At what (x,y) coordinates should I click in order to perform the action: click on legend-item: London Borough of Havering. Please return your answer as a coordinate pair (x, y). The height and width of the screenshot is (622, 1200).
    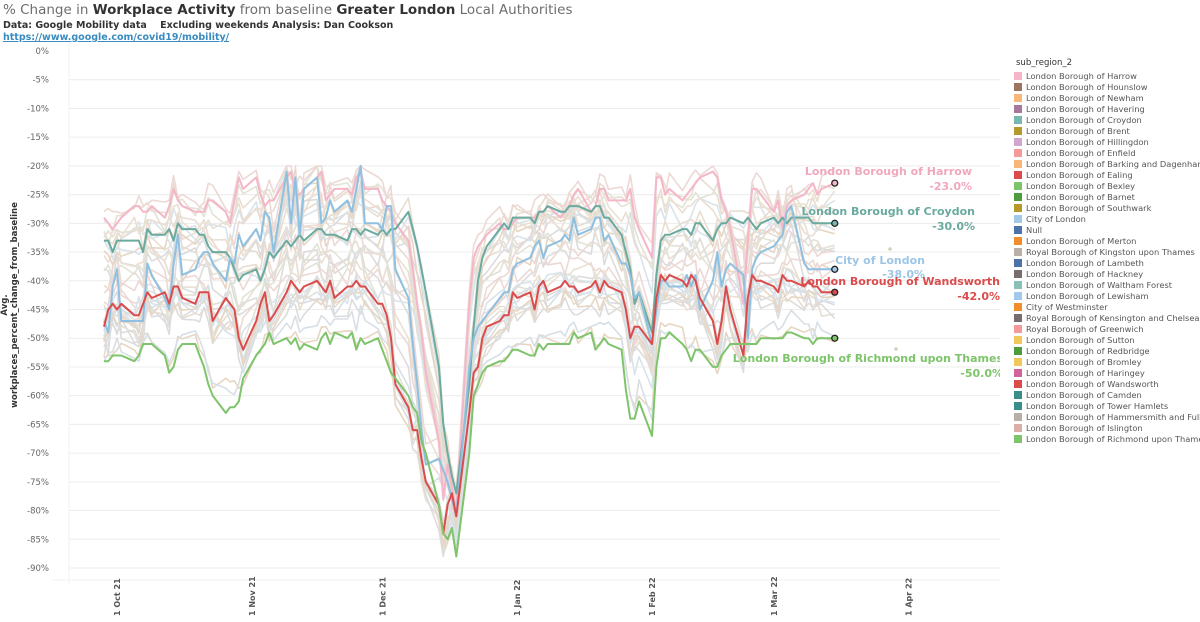
    Looking at the image, I should click on (1107, 108).